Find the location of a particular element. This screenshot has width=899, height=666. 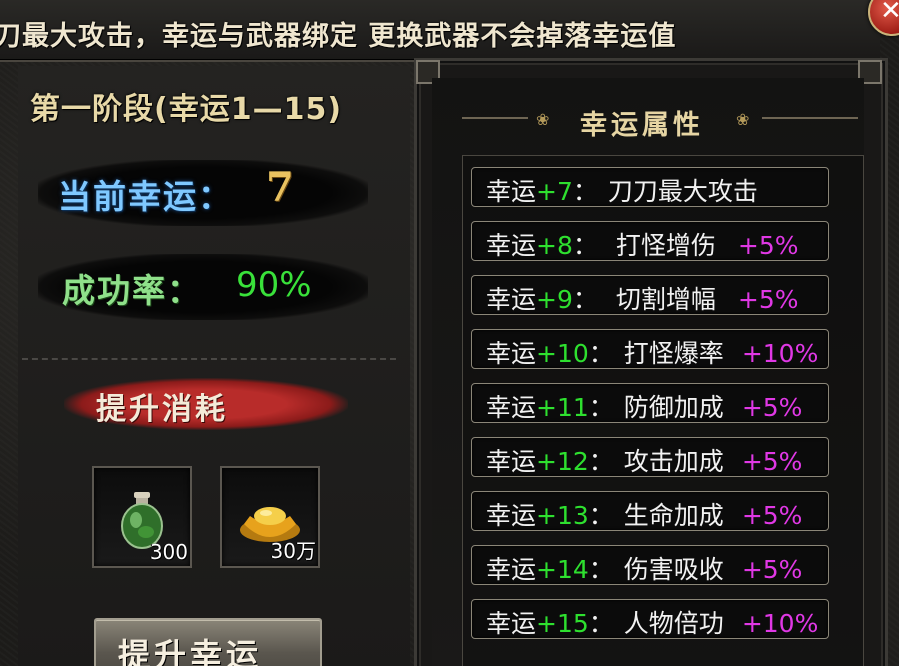

banner-text: 刀最大攻击，幸运与武器绑定 更换武器不会掉落幸运值 is located at coordinates (338, 36).